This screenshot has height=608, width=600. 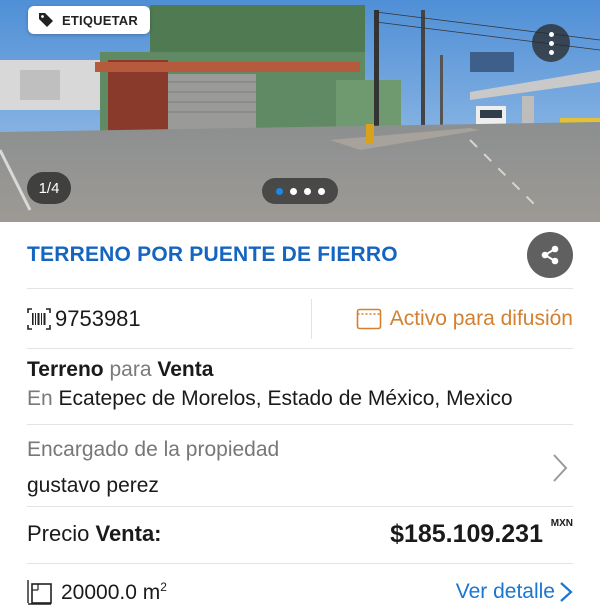 I want to click on tag-button: ETIQUETAR, so click(x=89, y=20).